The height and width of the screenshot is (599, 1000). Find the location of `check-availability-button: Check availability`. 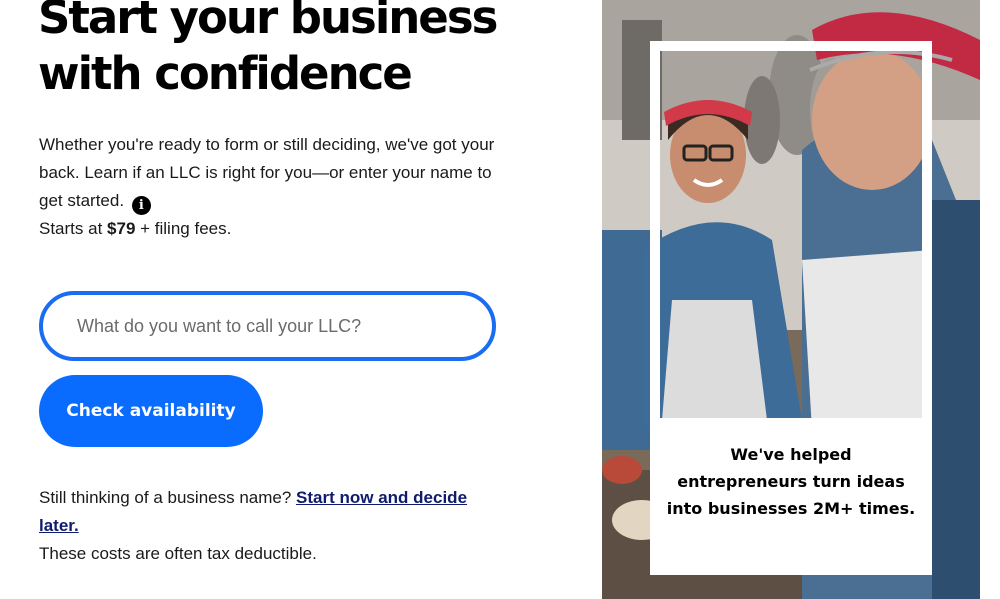

check-availability-button: Check availability is located at coordinates (151, 411).